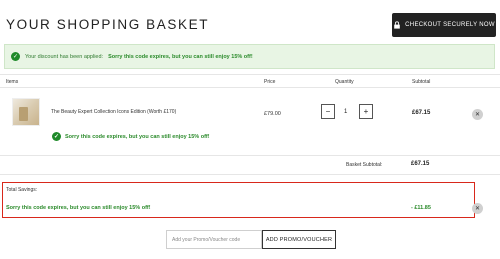 The image size is (500, 259). What do you see at coordinates (250, 81) in the screenshot?
I see `table-header: Items Price Quantity Subtotal` at bounding box center [250, 81].